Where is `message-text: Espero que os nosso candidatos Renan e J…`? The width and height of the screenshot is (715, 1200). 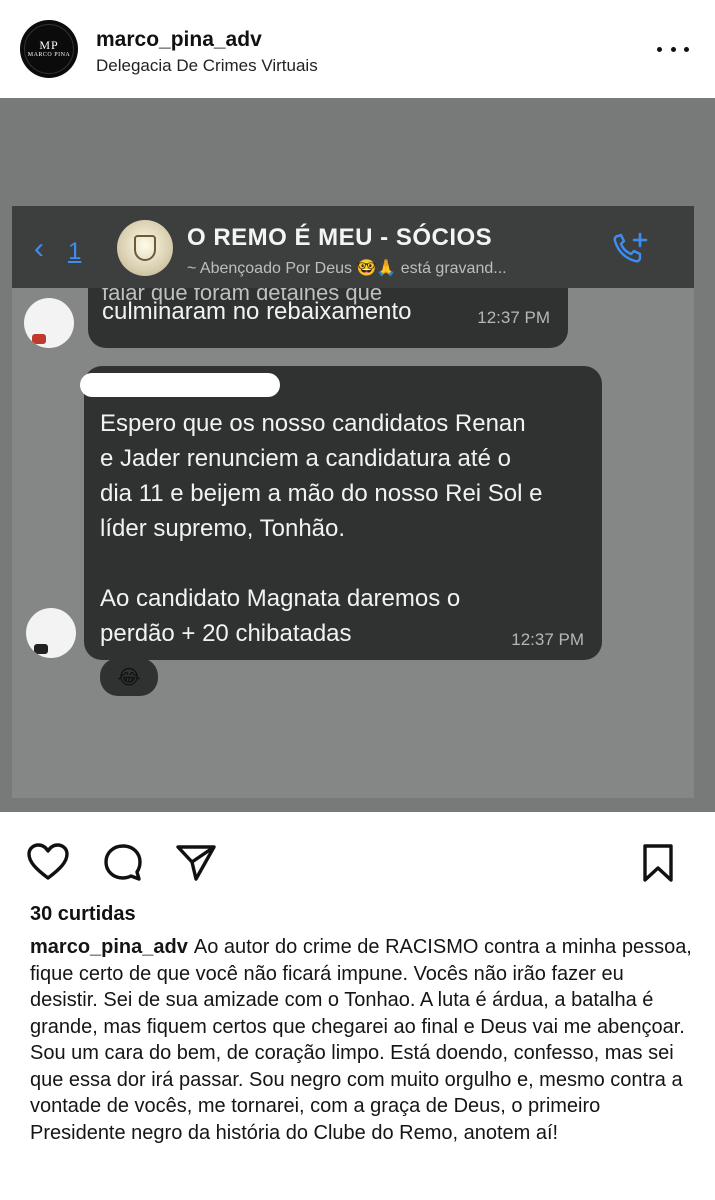
message-text: Espero que os nosso candidatos Renan e J… is located at coordinates (321, 528).